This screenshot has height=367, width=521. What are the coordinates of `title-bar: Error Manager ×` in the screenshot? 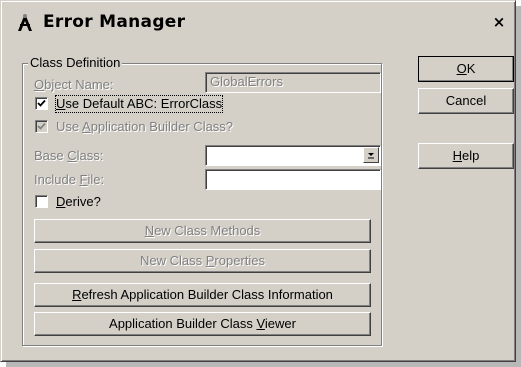 It's located at (259, 22).